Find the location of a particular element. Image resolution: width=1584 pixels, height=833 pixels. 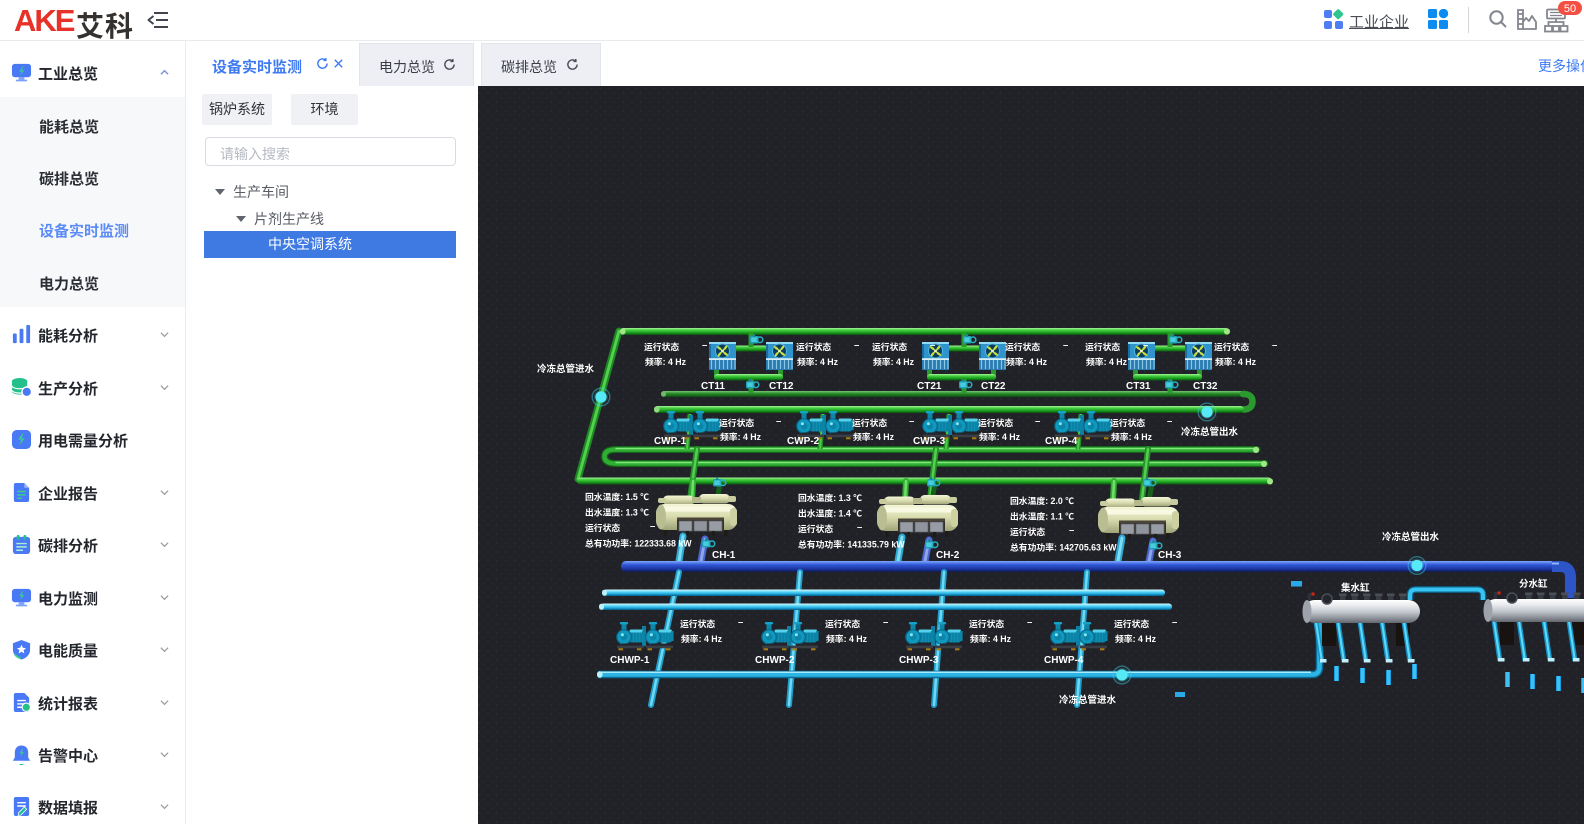

svg-text: 总有功功率: 141335.79 kW is located at coordinates (851, 544).